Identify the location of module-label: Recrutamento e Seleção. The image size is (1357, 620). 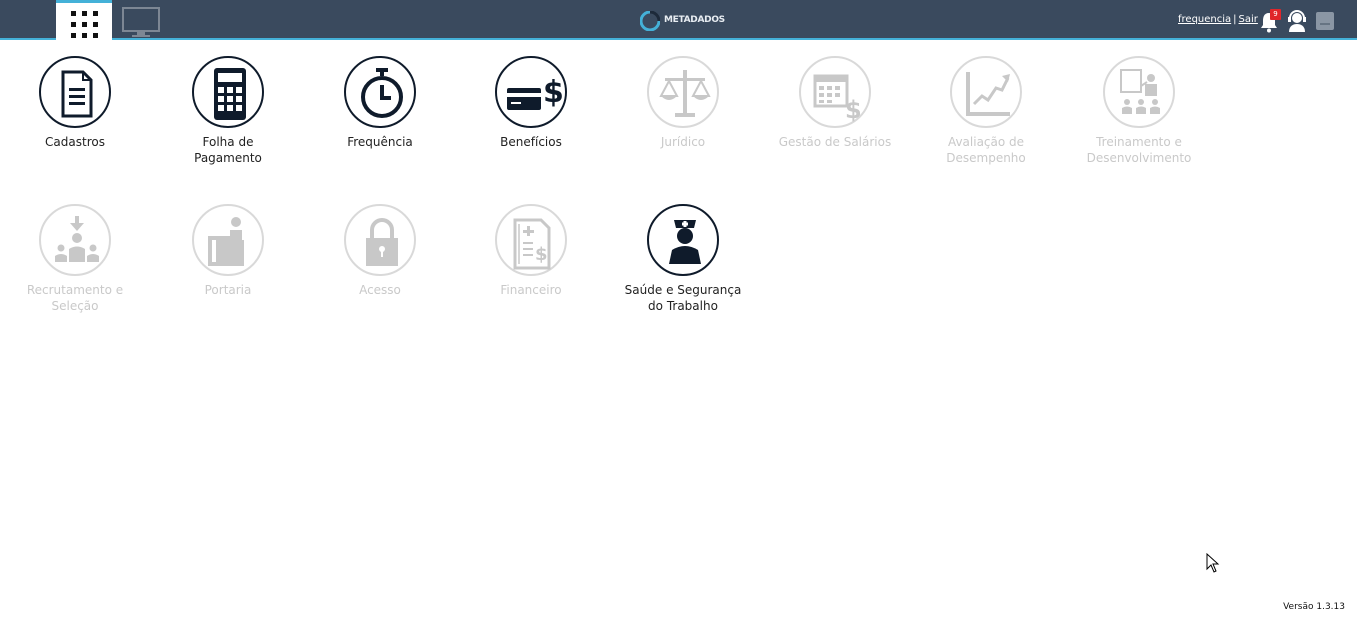
(75, 298).